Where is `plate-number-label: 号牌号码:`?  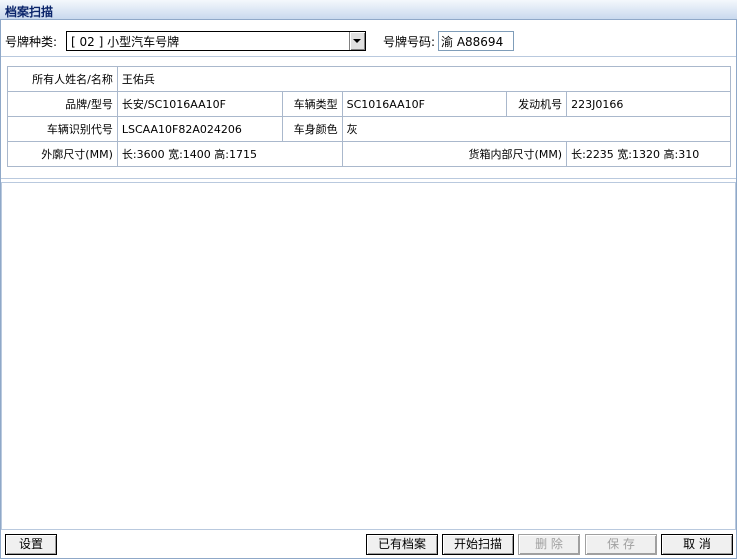 plate-number-label: 号牌号码: is located at coordinates (409, 42).